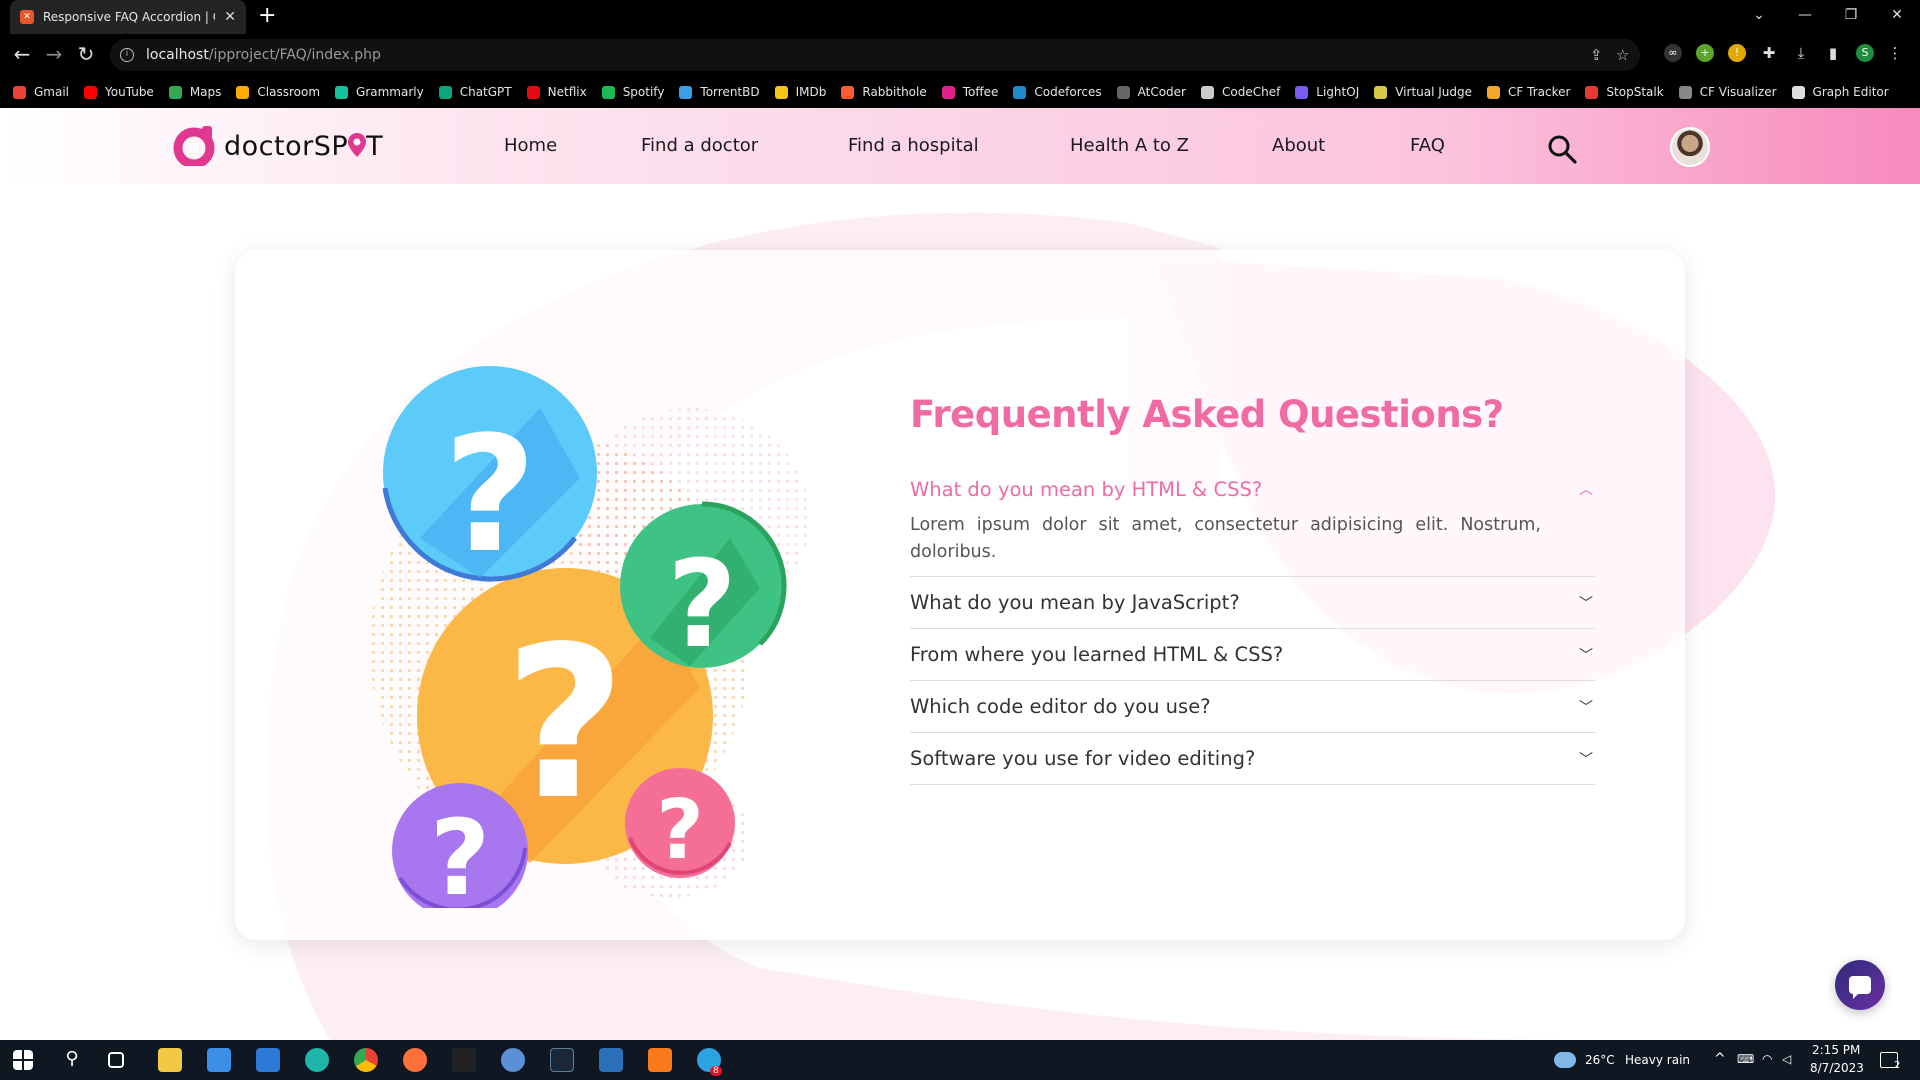 The image size is (1920, 1080). What do you see at coordinates (1562, 149) in the screenshot?
I see `search-icon` at bounding box center [1562, 149].